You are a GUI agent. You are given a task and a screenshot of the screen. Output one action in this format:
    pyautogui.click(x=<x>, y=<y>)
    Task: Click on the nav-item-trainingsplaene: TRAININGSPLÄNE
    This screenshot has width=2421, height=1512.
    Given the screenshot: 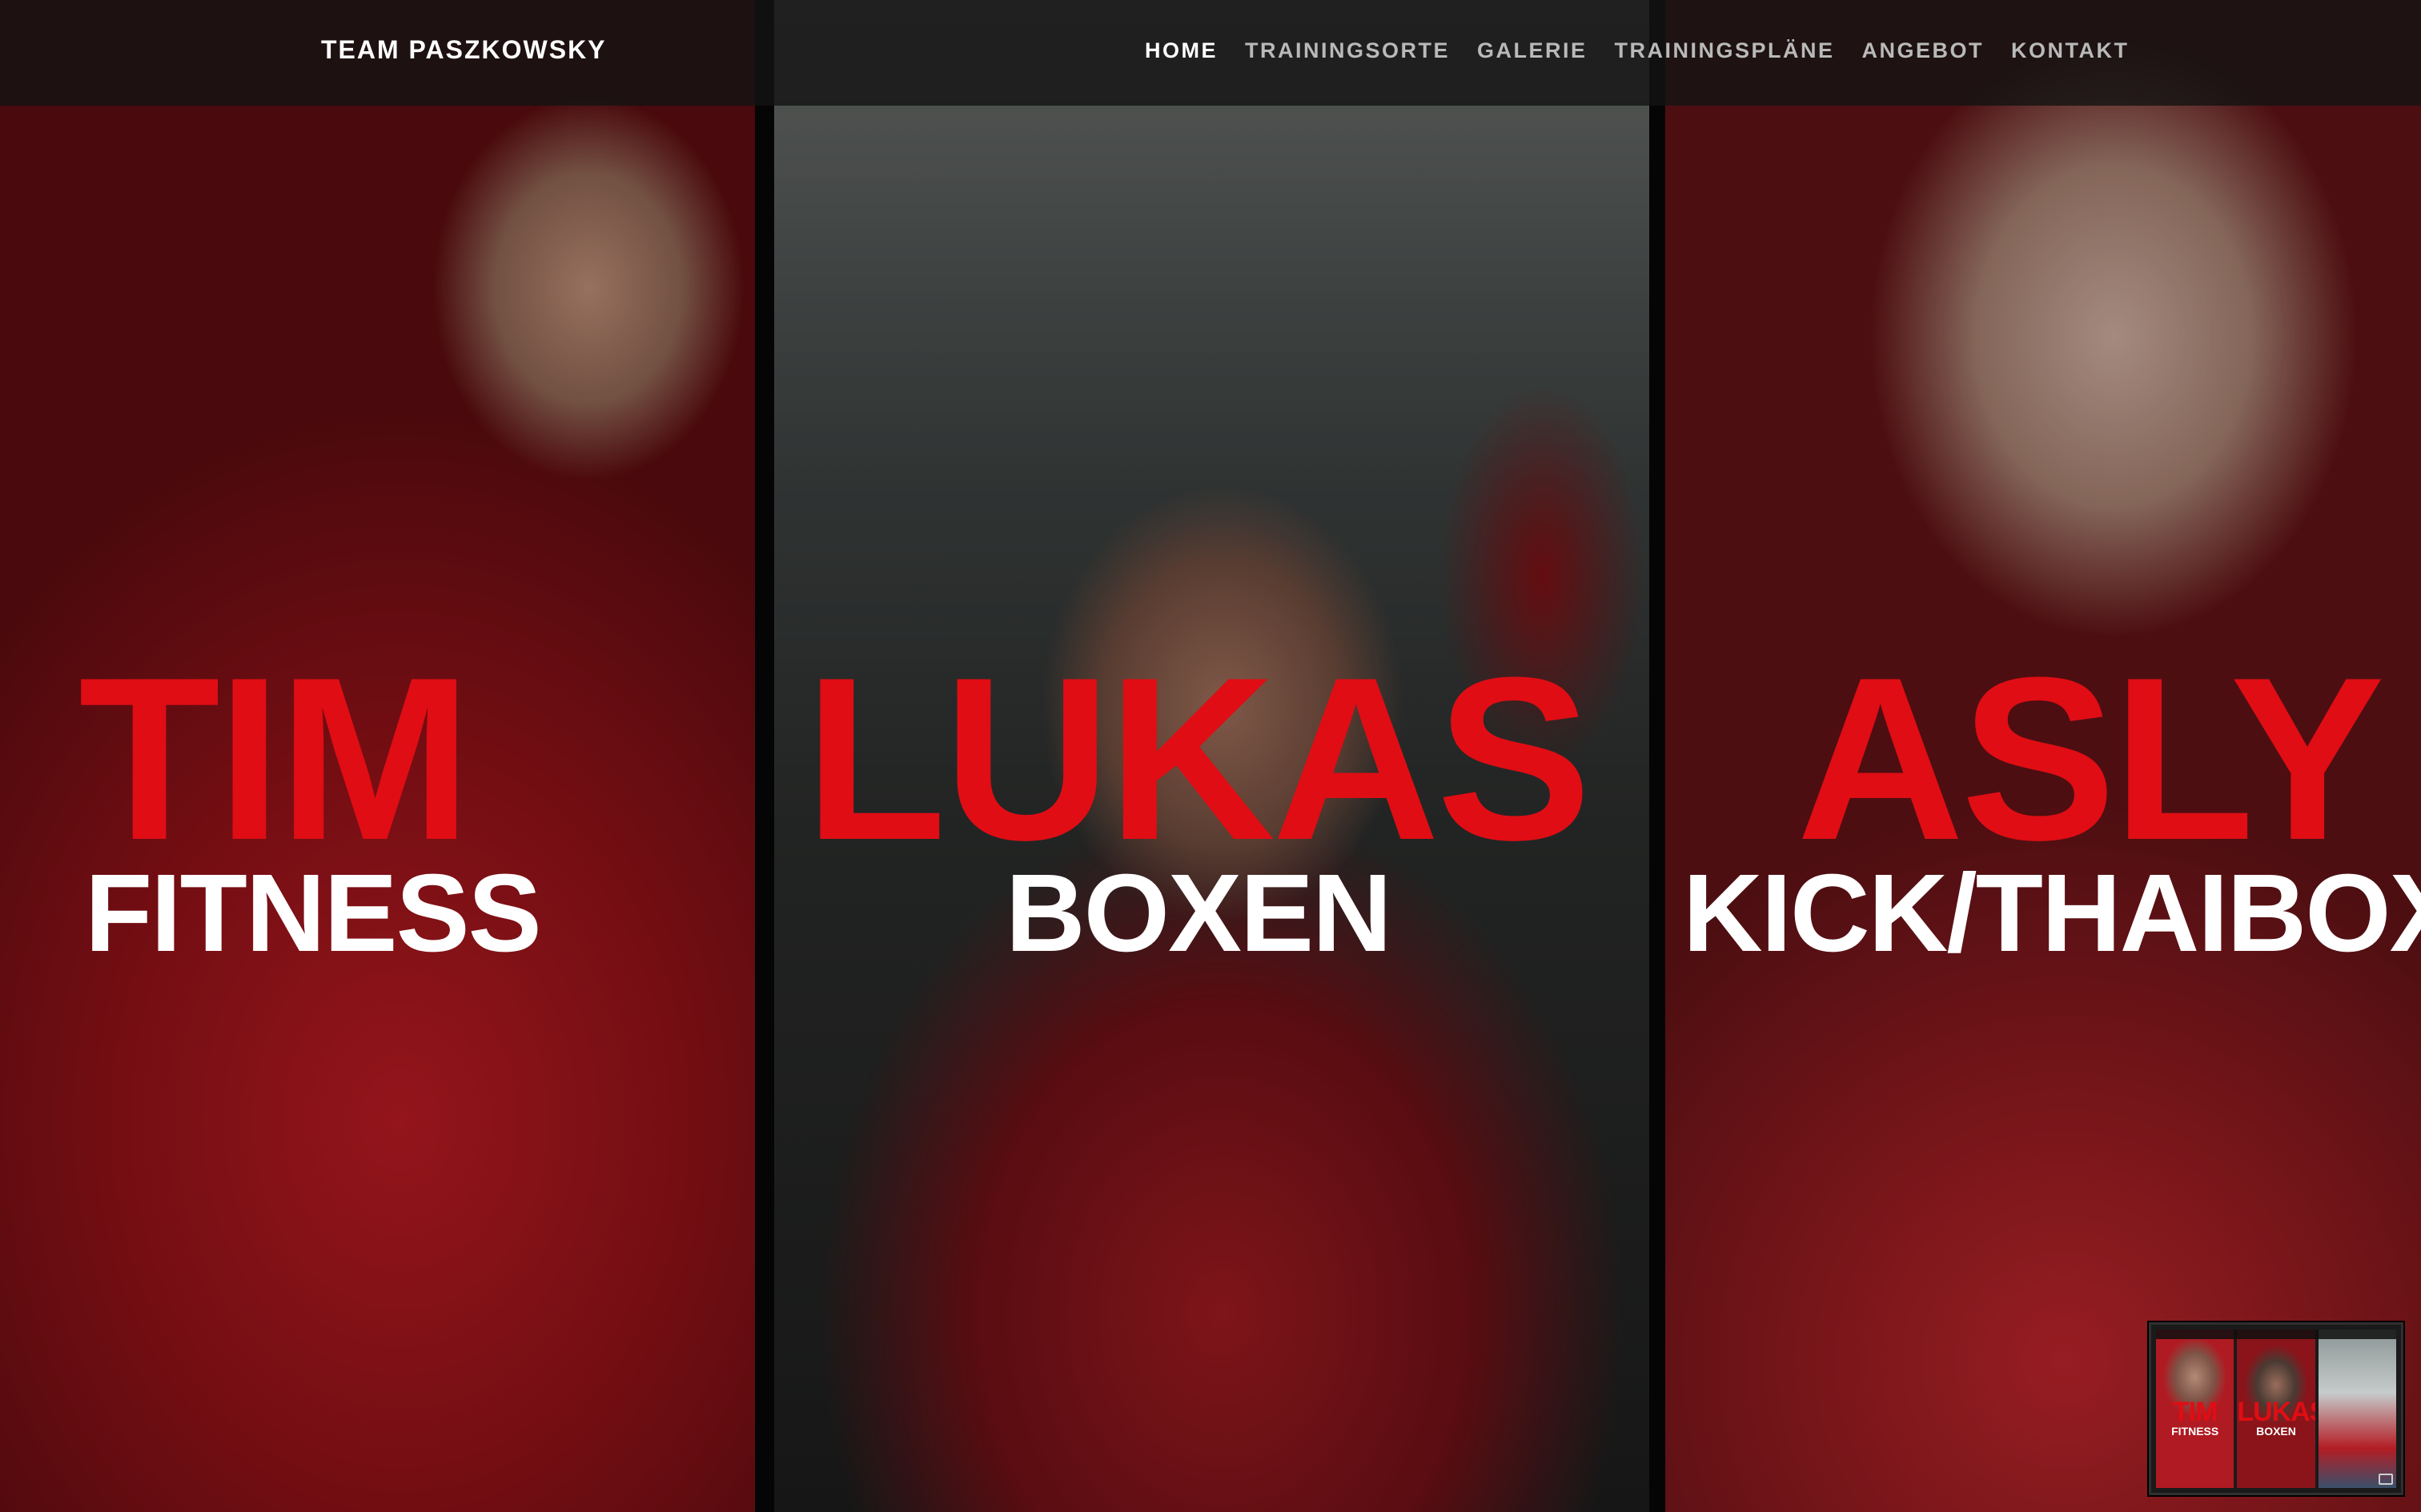 What is the action you would take?
    pyautogui.click(x=1725, y=50)
    